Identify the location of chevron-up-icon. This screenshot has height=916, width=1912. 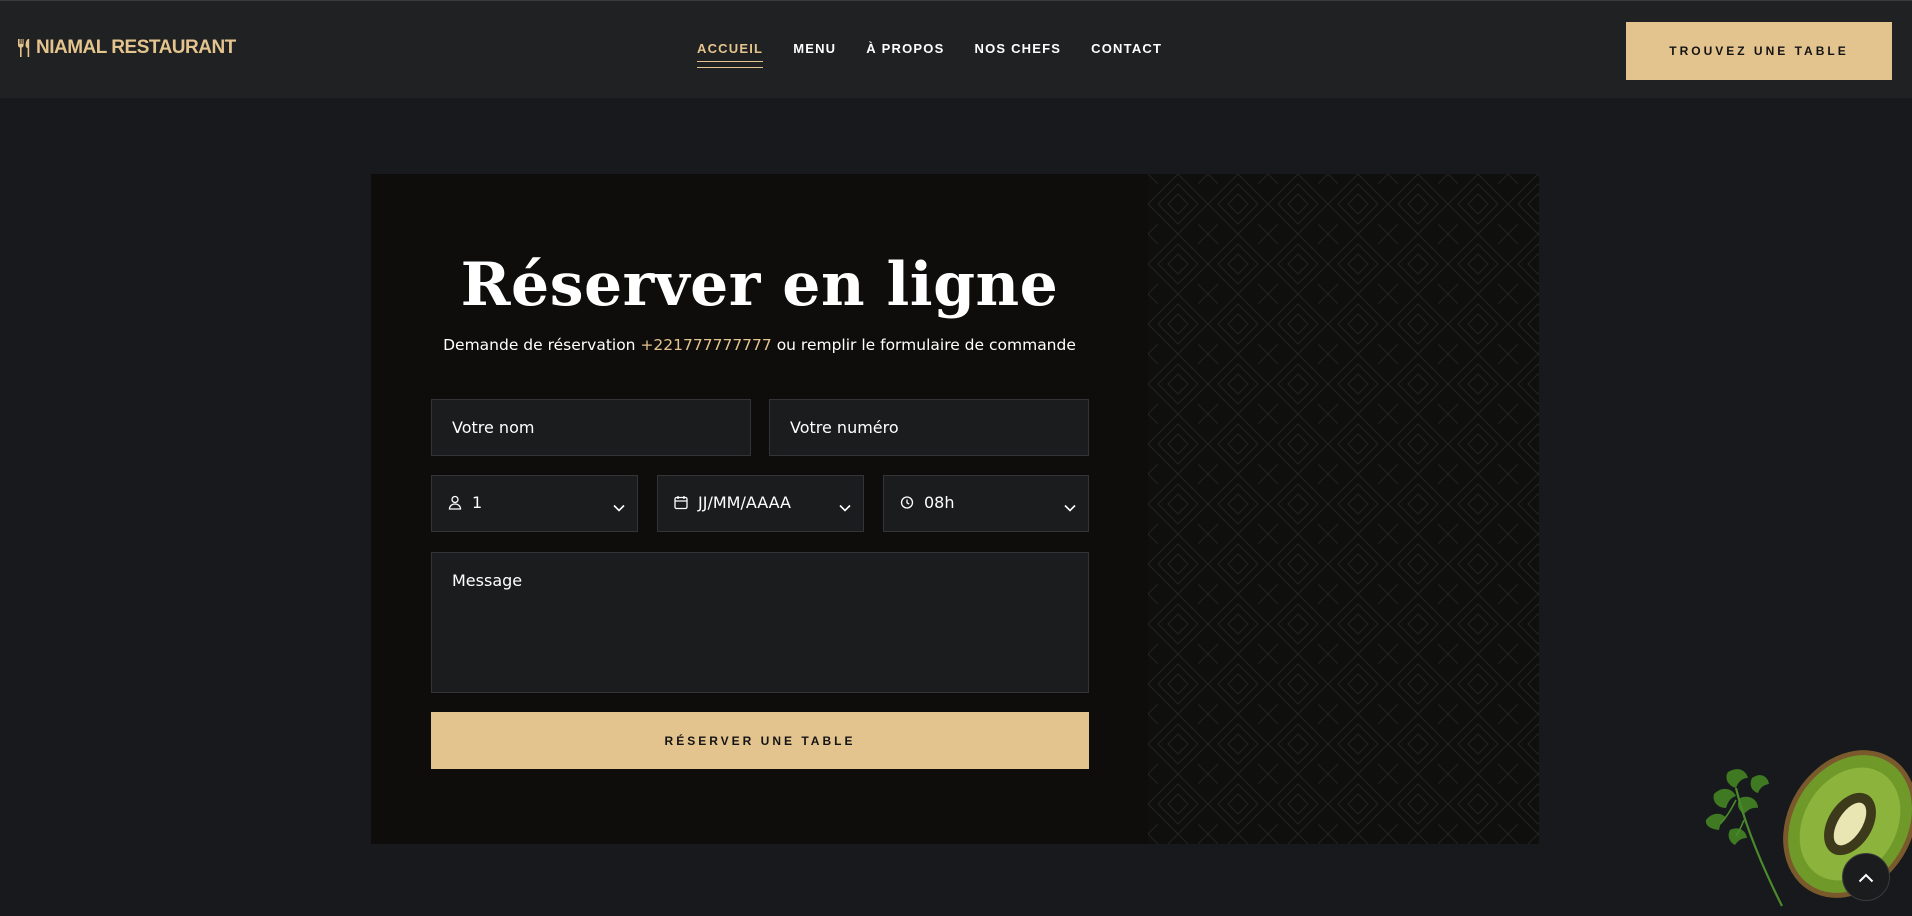
(1866, 877).